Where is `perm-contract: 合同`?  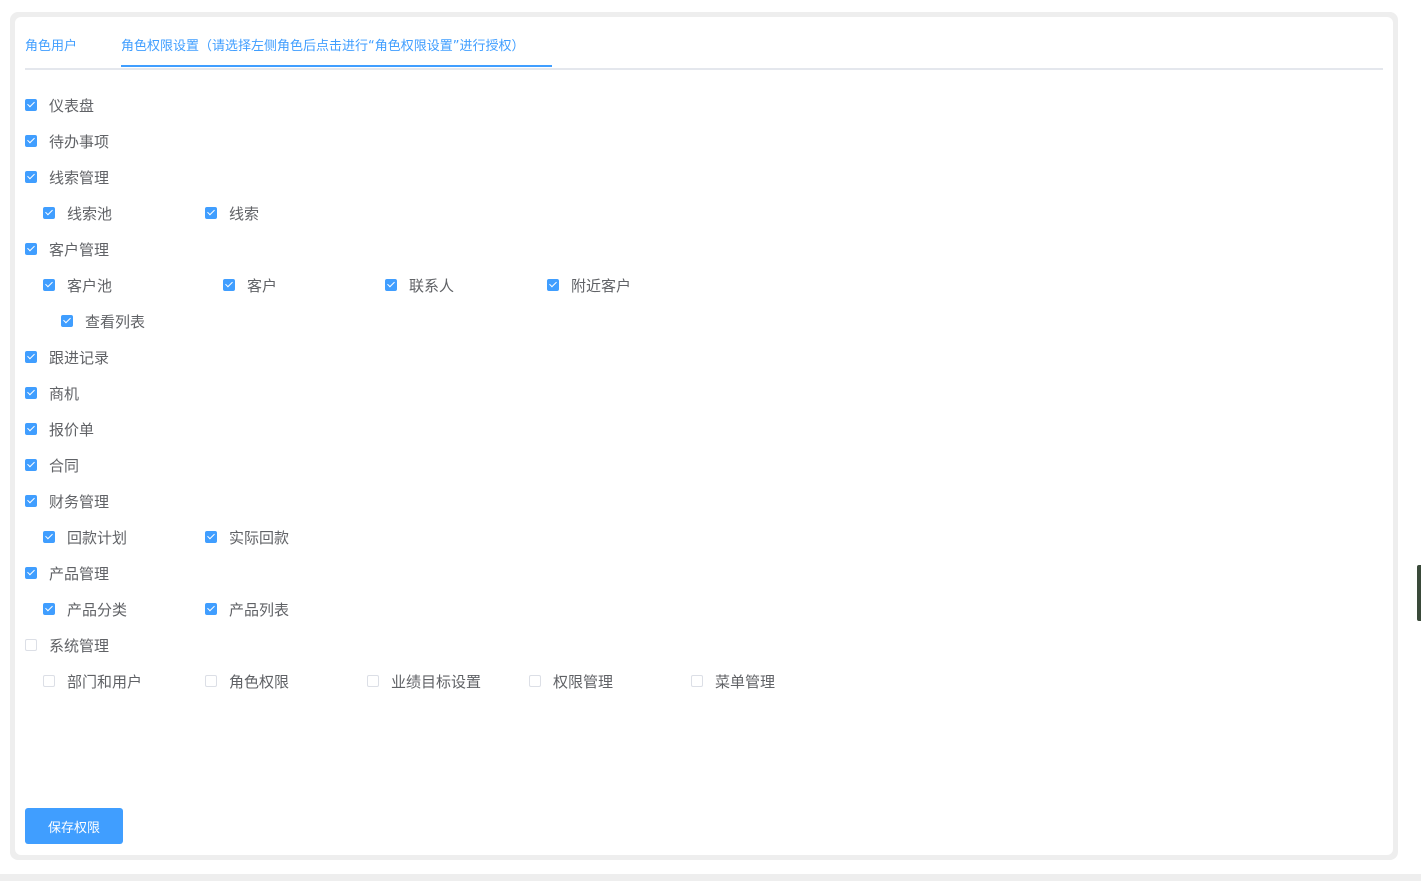
perm-contract: 合同 is located at coordinates (52, 465).